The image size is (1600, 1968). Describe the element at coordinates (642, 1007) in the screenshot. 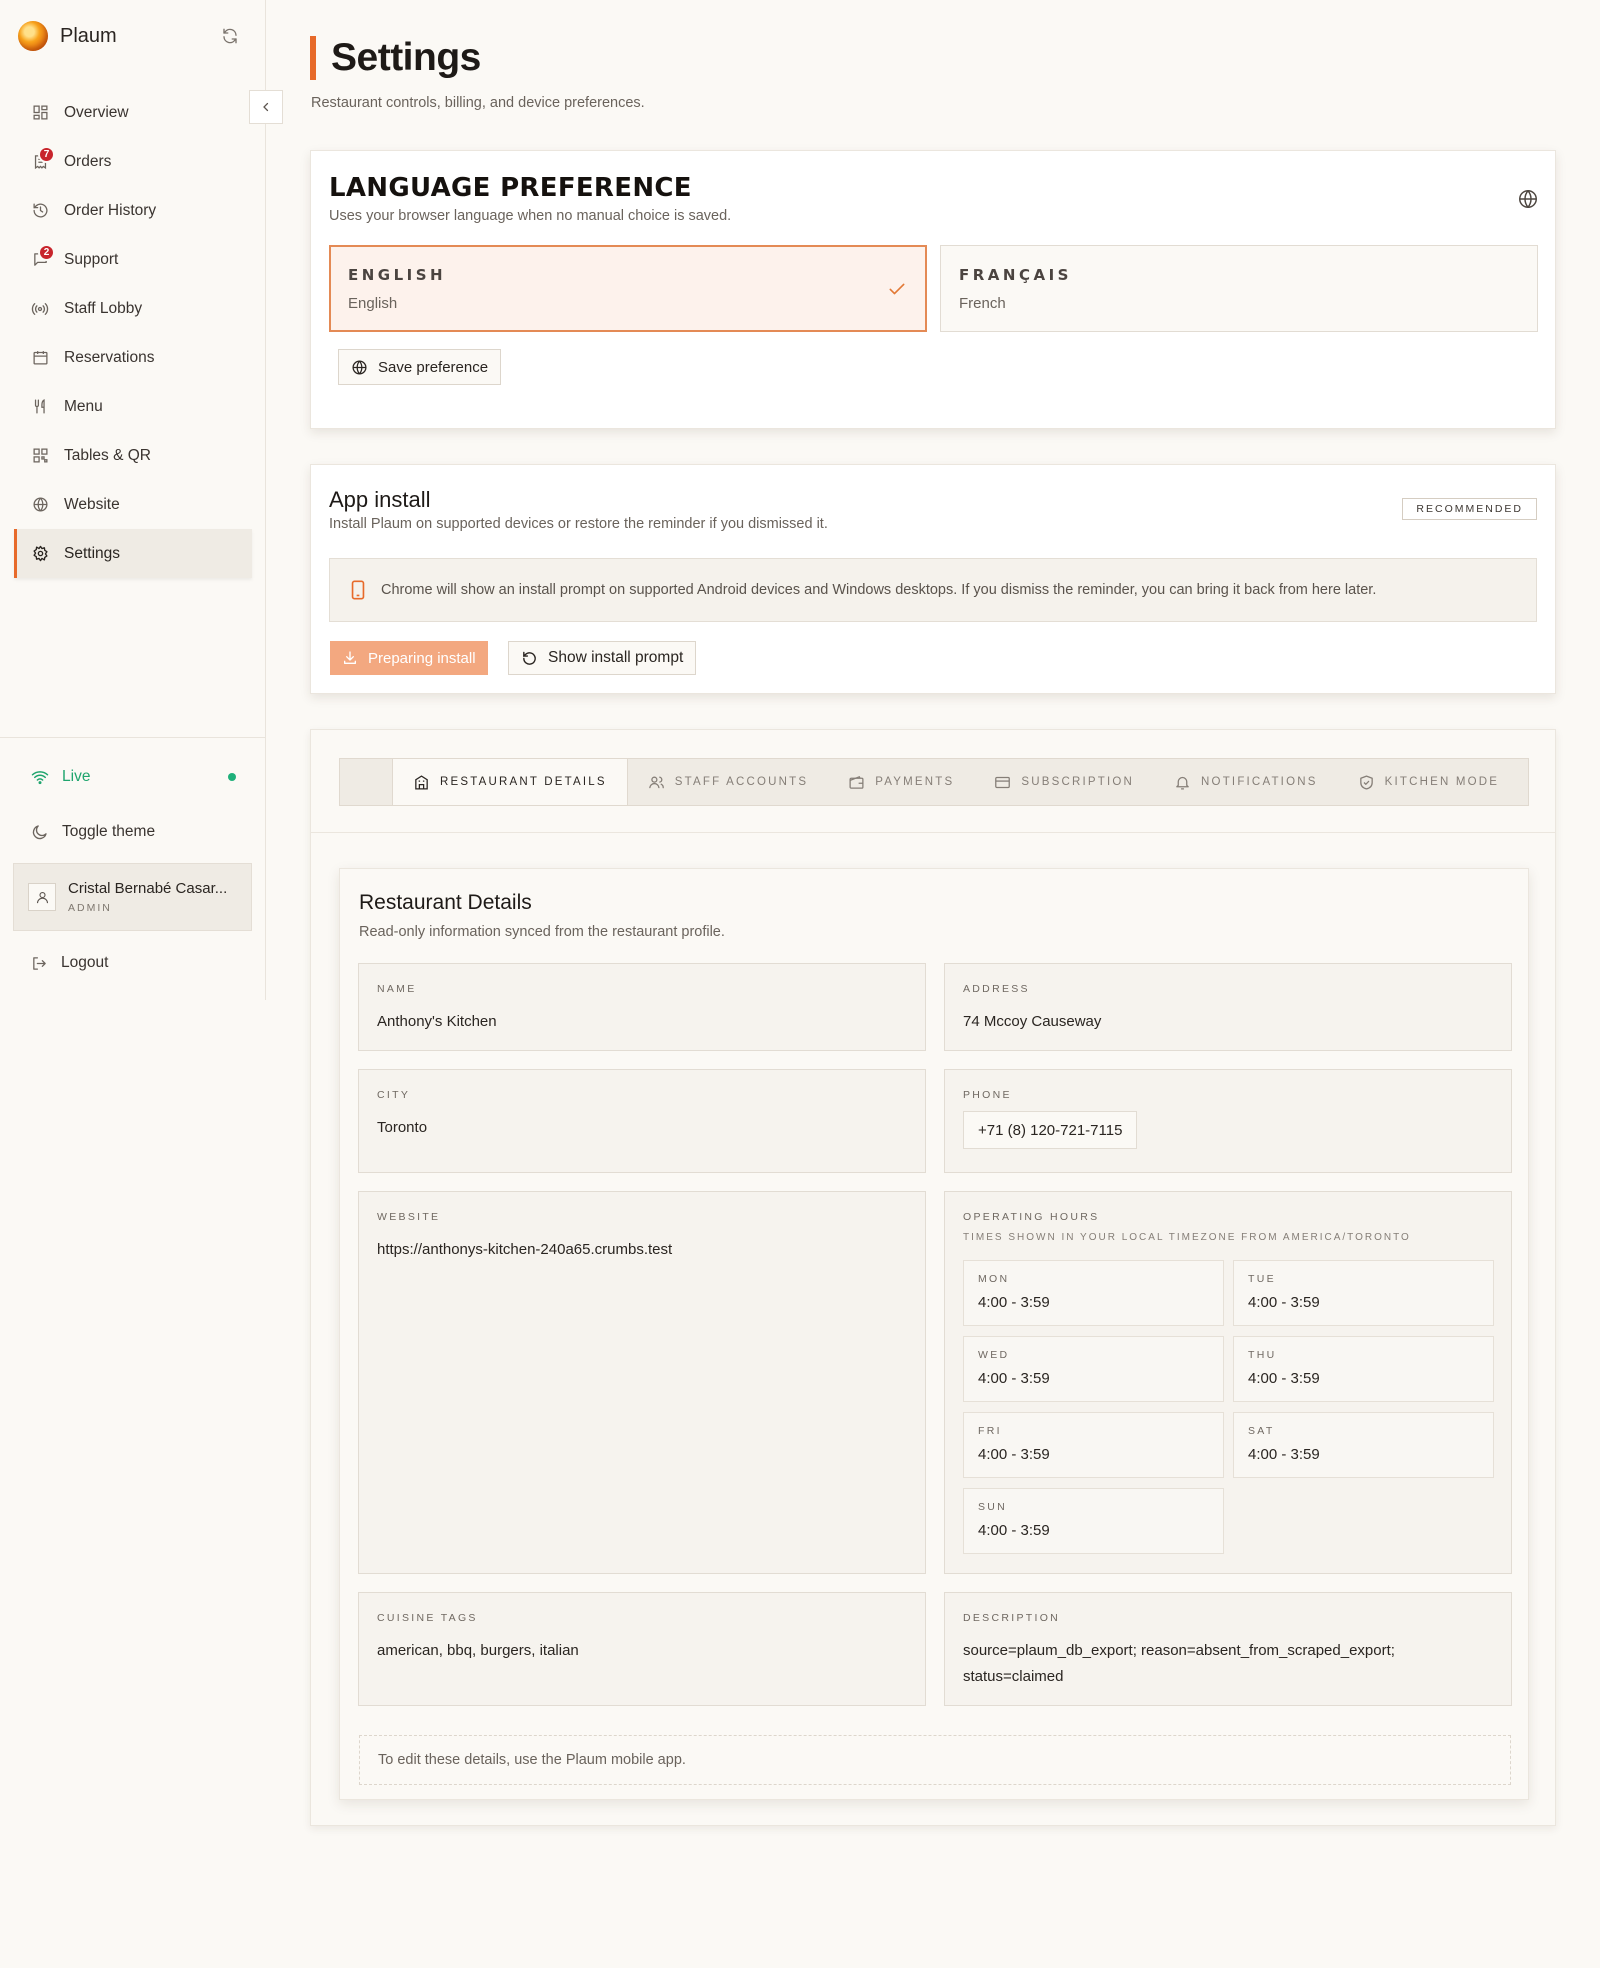

I see `field-name: NAME Anthony's Kitchen` at that location.